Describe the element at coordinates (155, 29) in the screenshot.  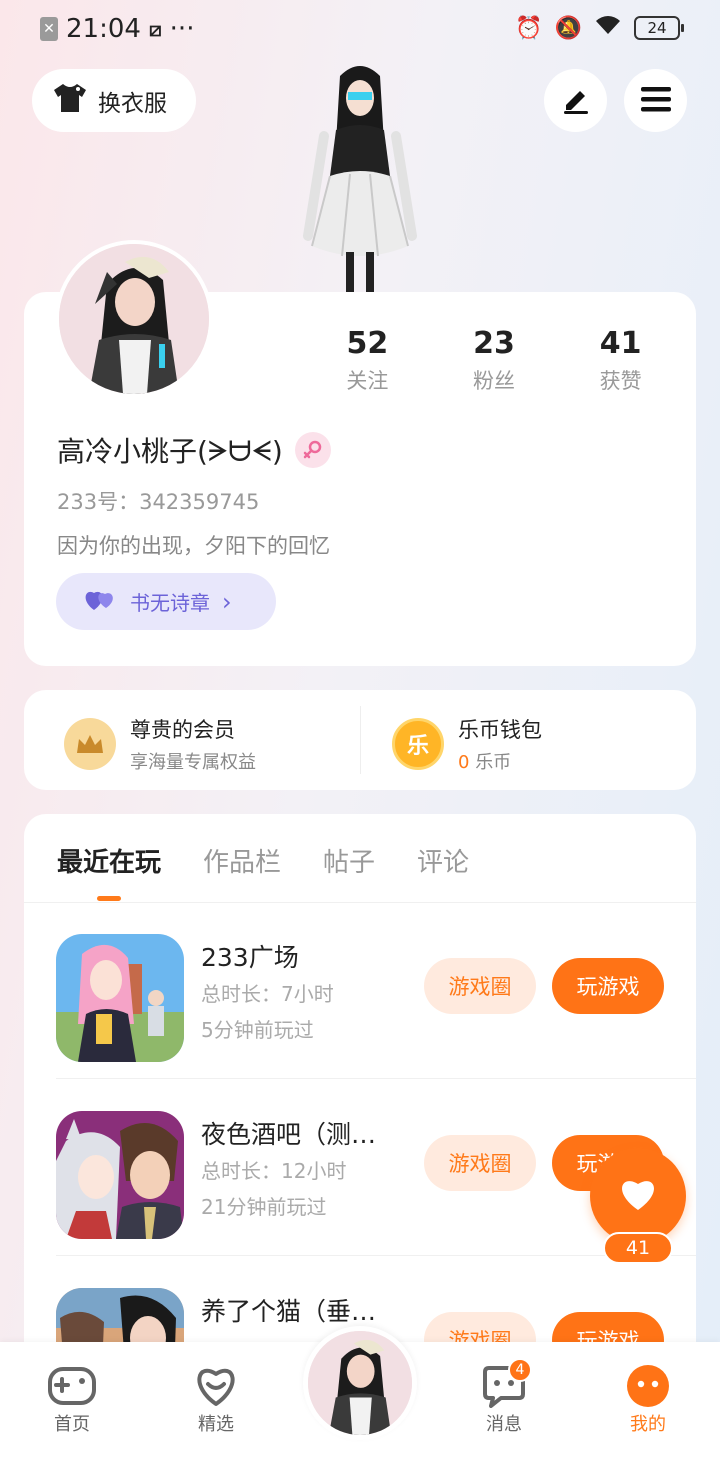
I see `sync-icon: ⧄` at that location.